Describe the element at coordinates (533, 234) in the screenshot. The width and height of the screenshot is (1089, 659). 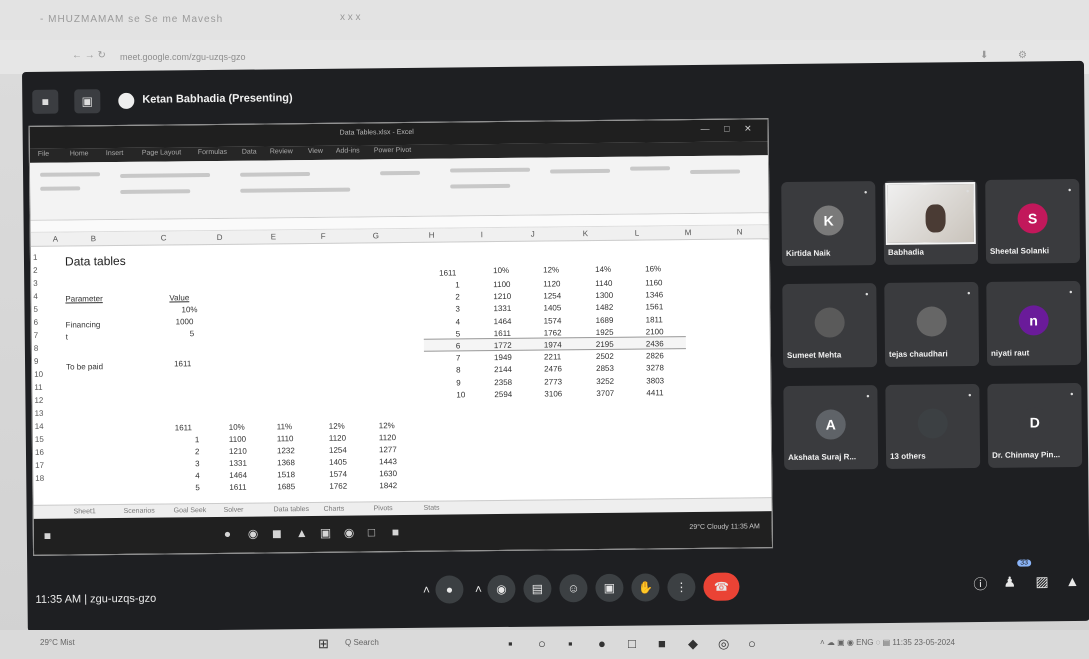
I see `col-J: J` at that location.